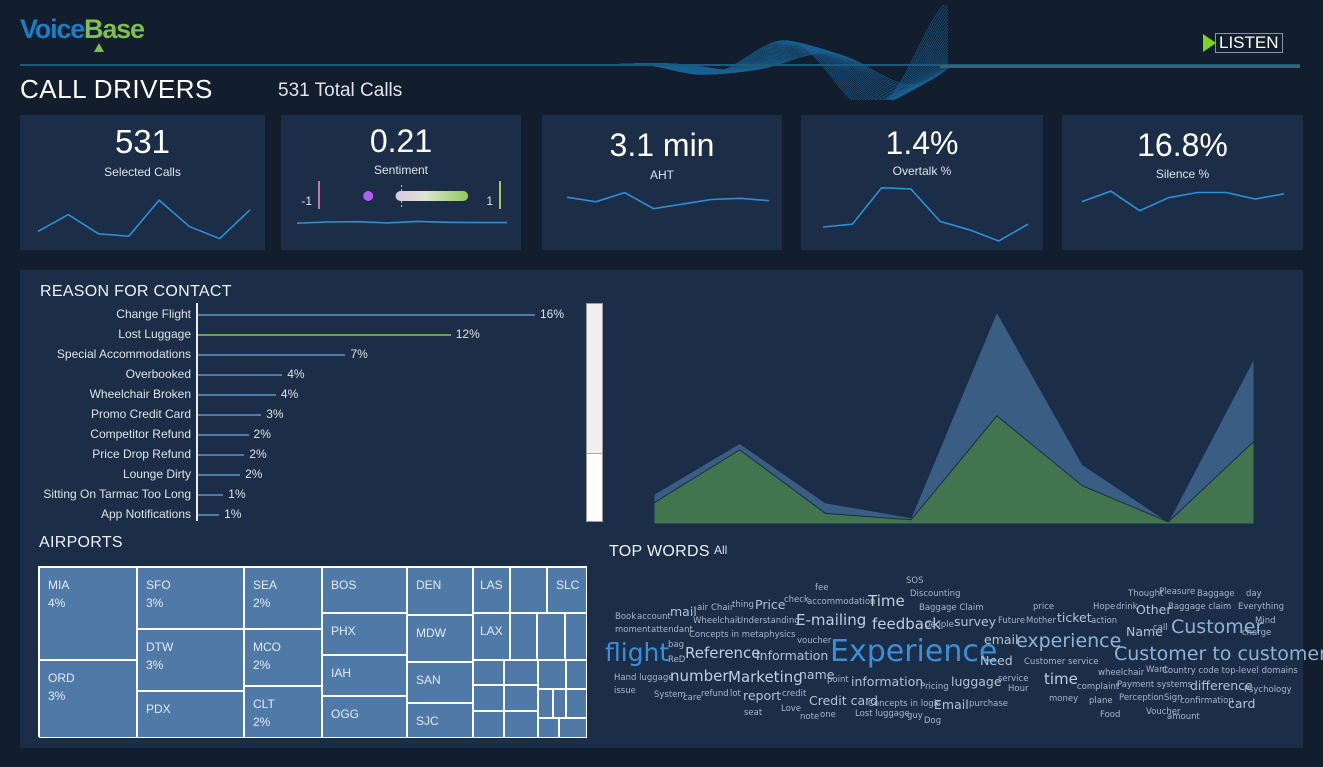  What do you see at coordinates (717, 621) in the screenshot?
I see `word-cloud-term: Wheelchair` at bounding box center [717, 621].